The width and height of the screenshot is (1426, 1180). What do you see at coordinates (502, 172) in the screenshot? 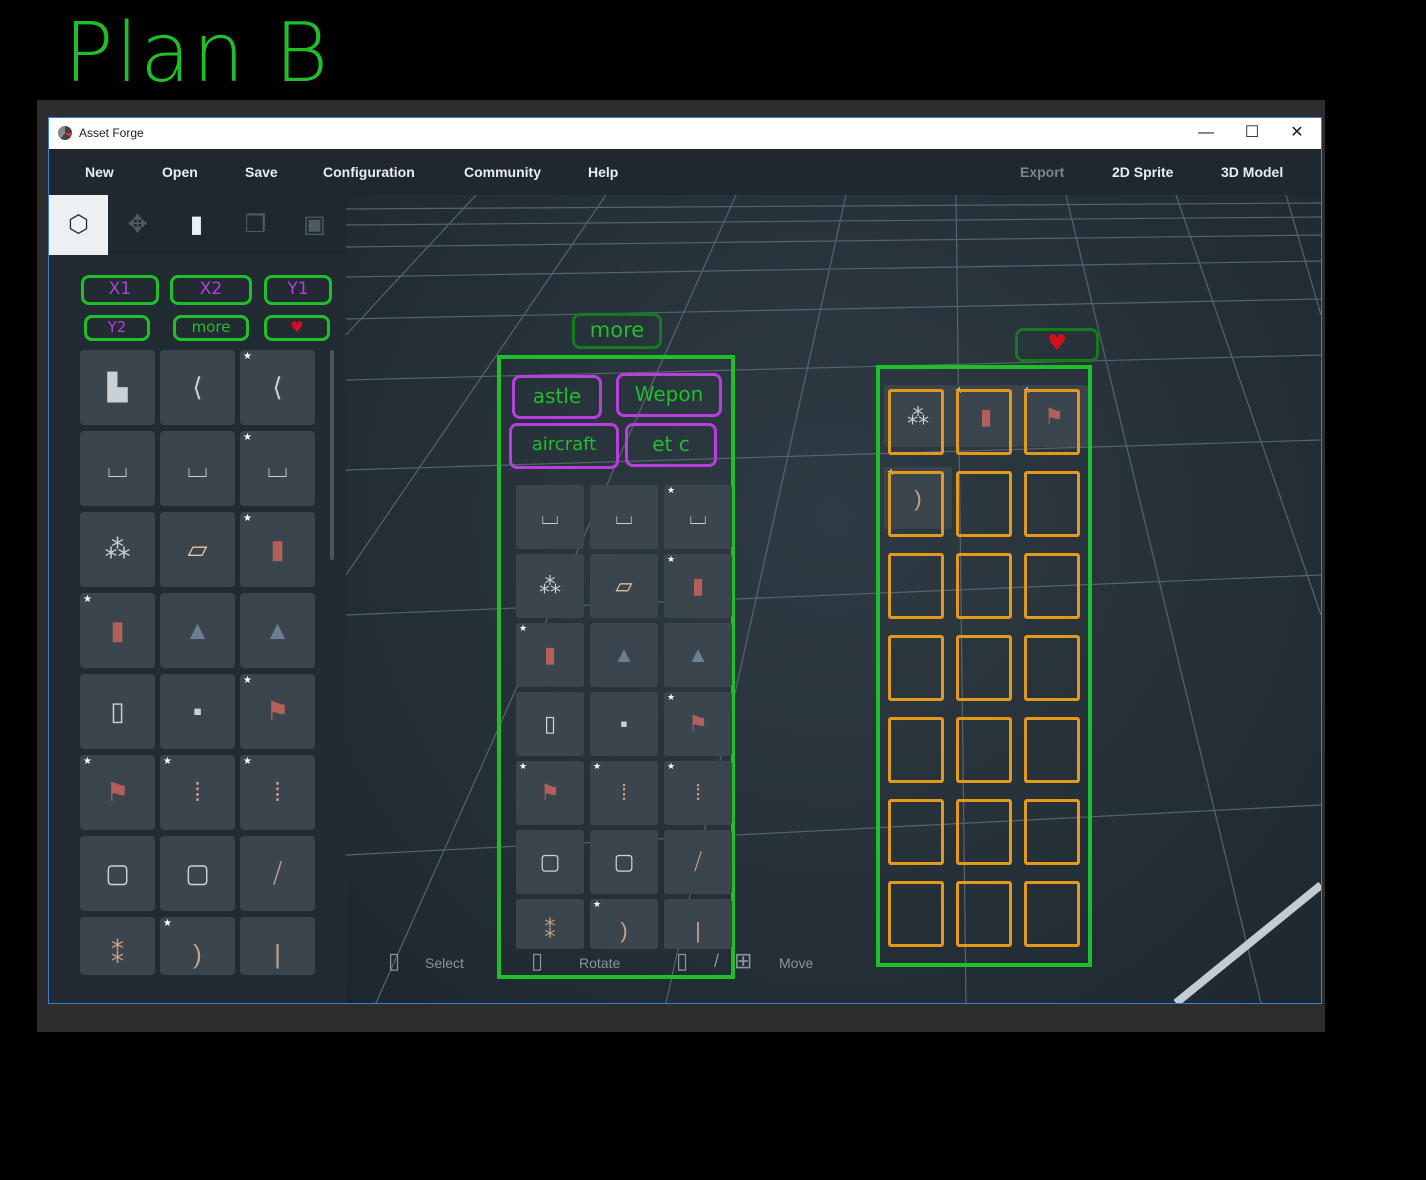
I see `menu-community: Community` at bounding box center [502, 172].